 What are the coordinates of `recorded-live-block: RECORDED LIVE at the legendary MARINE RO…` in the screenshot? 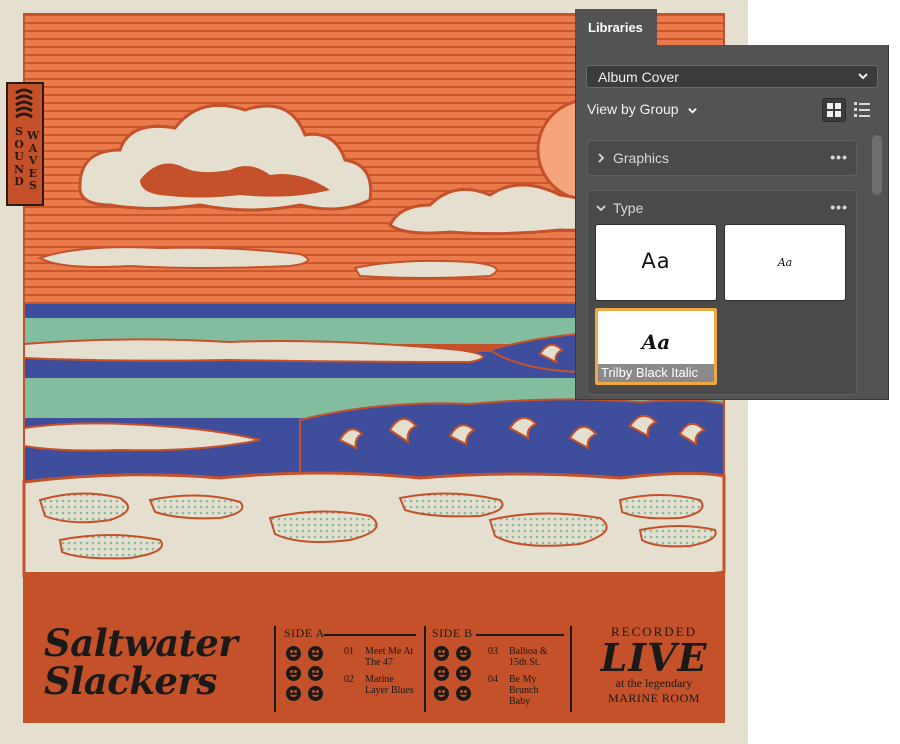 It's located at (654, 665).